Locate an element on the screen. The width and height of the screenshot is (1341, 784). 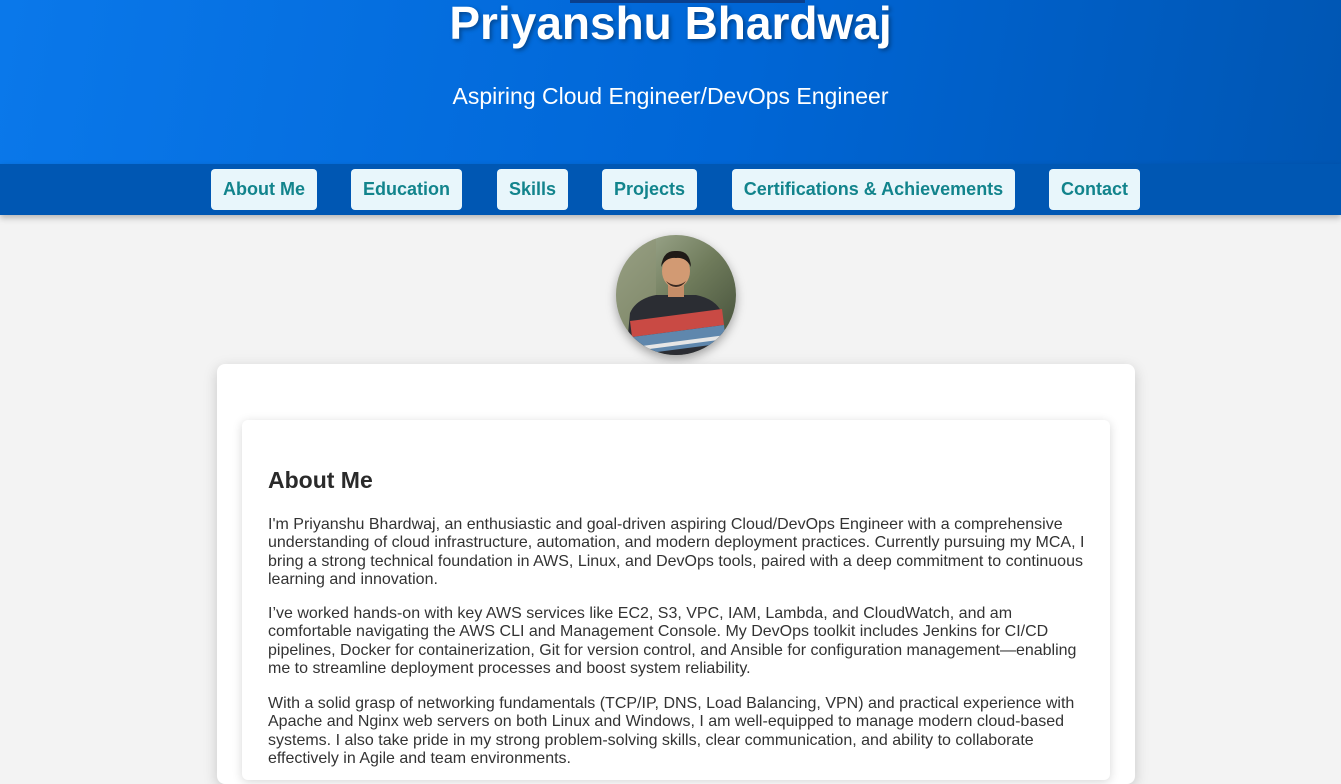
nav-contact: Contact is located at coordinates (1094, 189).